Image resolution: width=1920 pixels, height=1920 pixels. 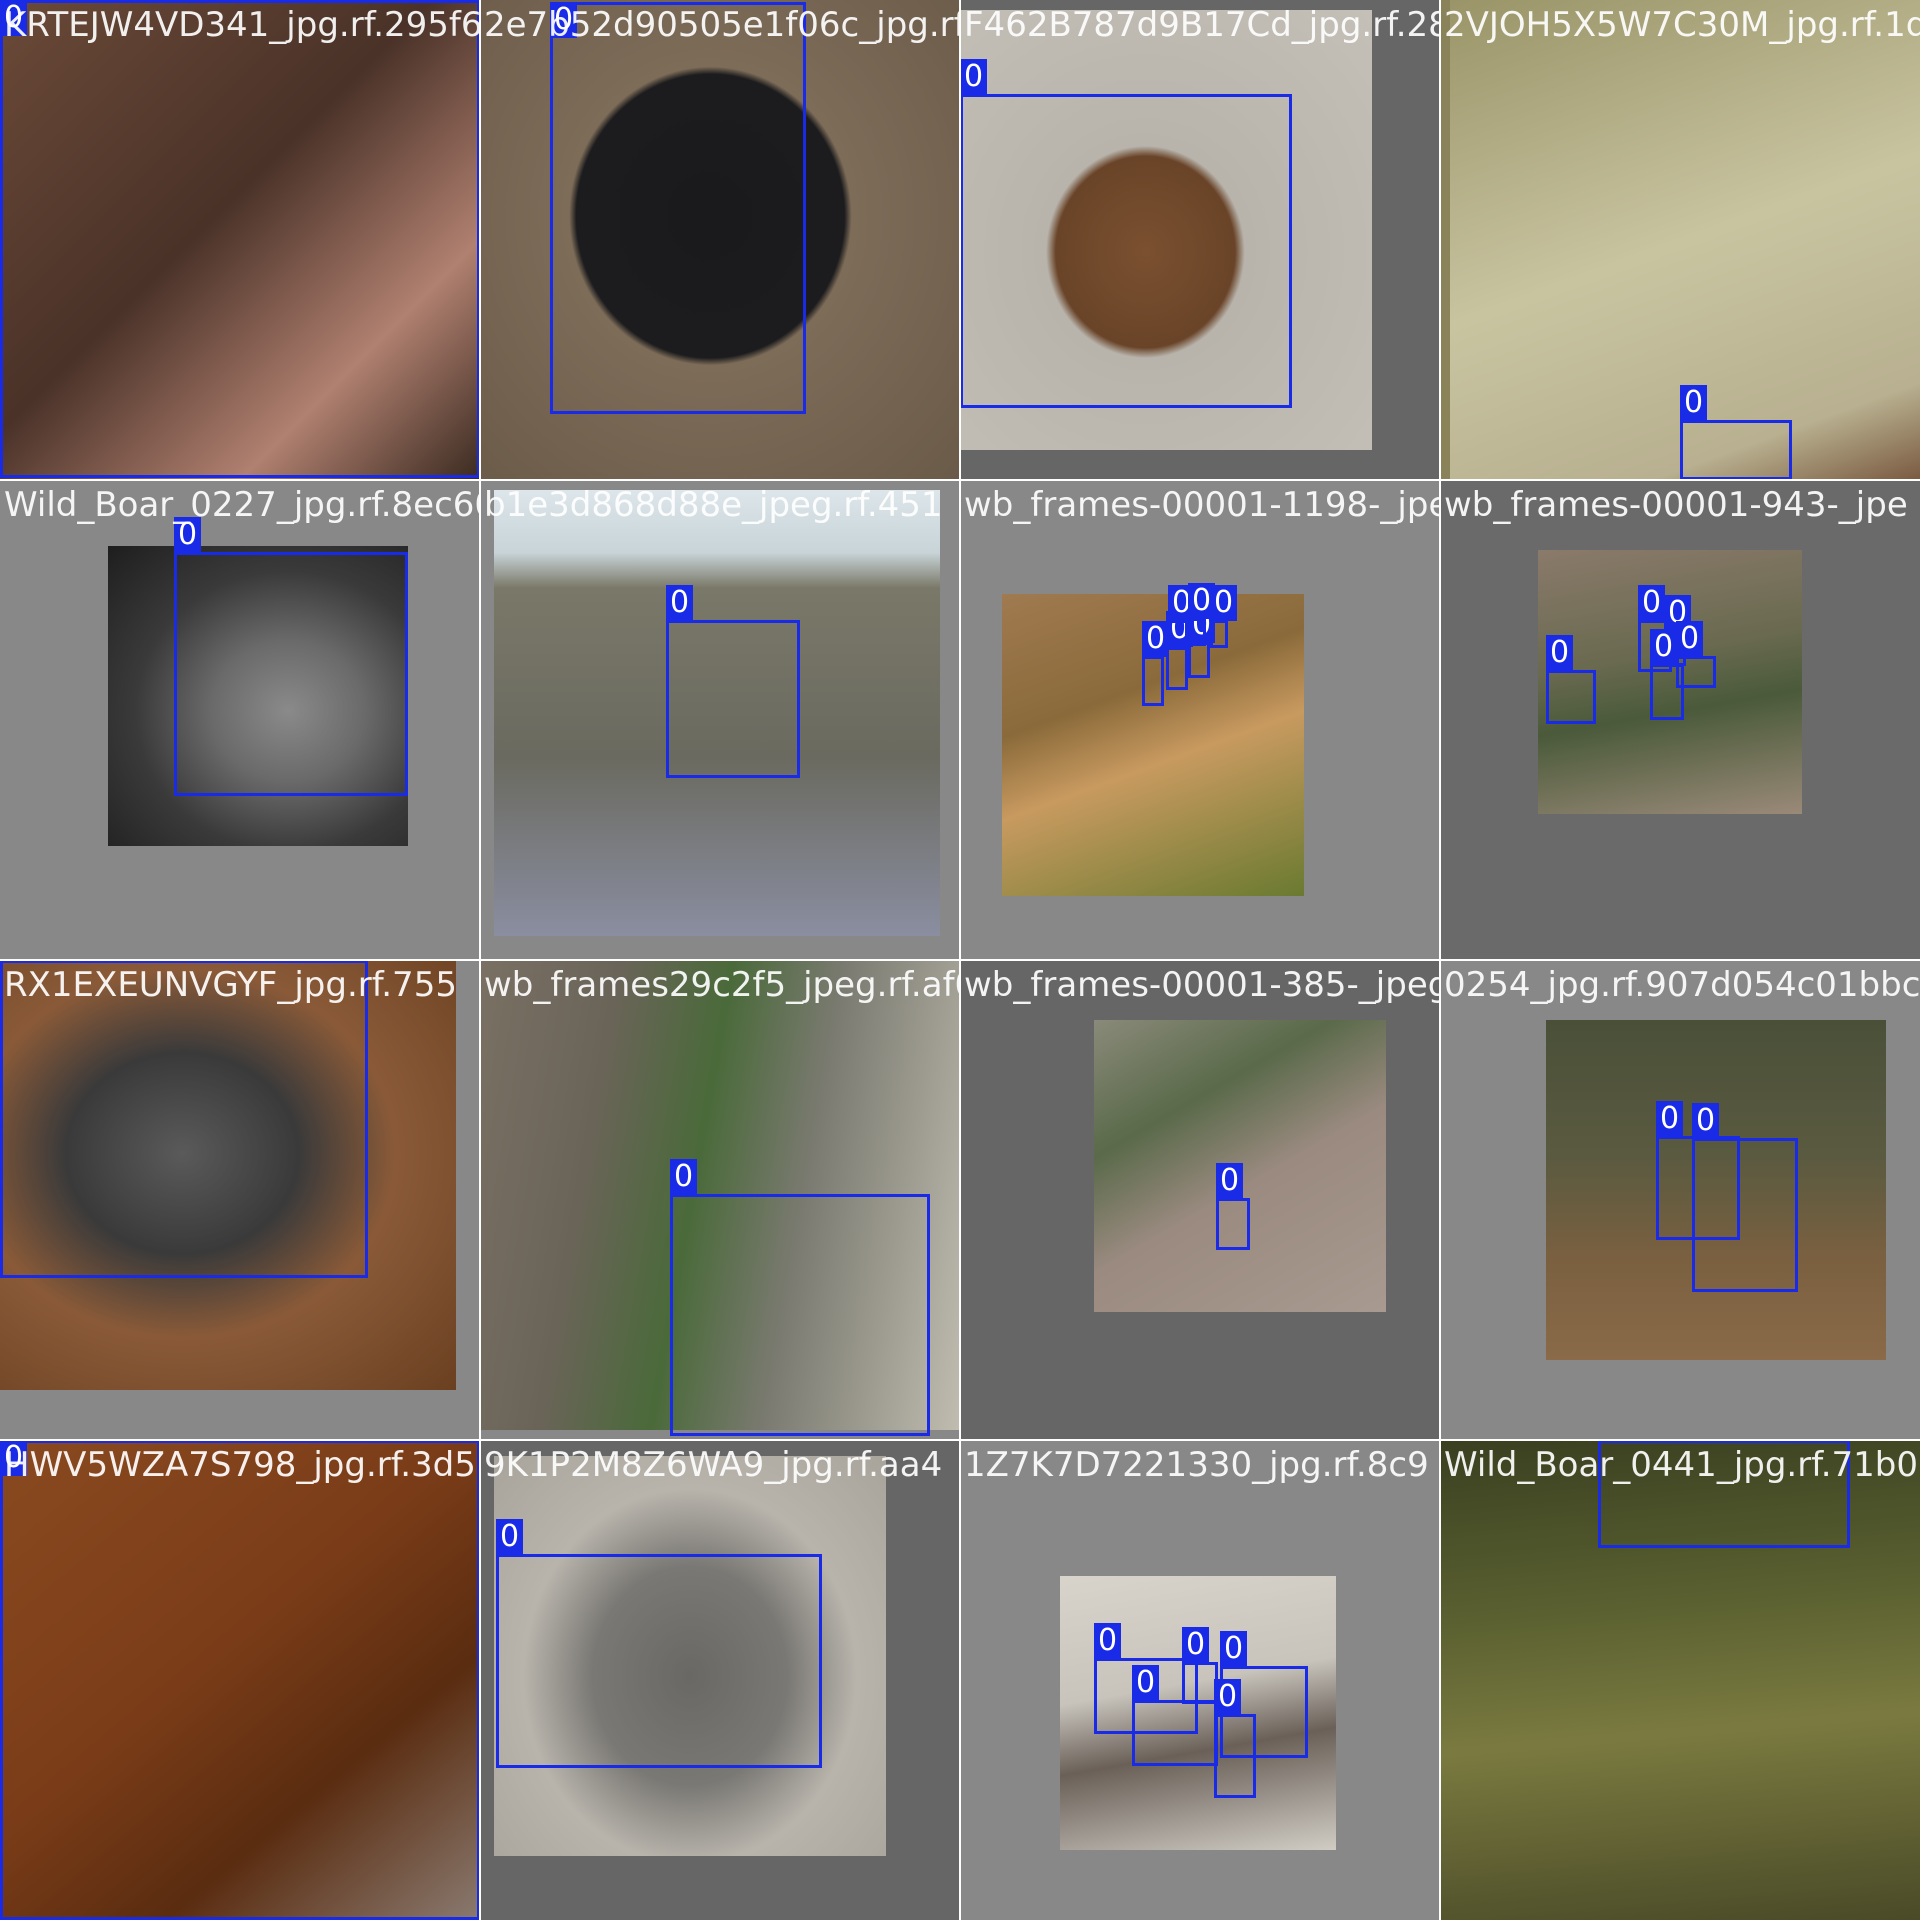 I want to click on tile: 0 9K1P2M8Z6WA9_jpg.rf.aa4, so click(x=720, y=1680).